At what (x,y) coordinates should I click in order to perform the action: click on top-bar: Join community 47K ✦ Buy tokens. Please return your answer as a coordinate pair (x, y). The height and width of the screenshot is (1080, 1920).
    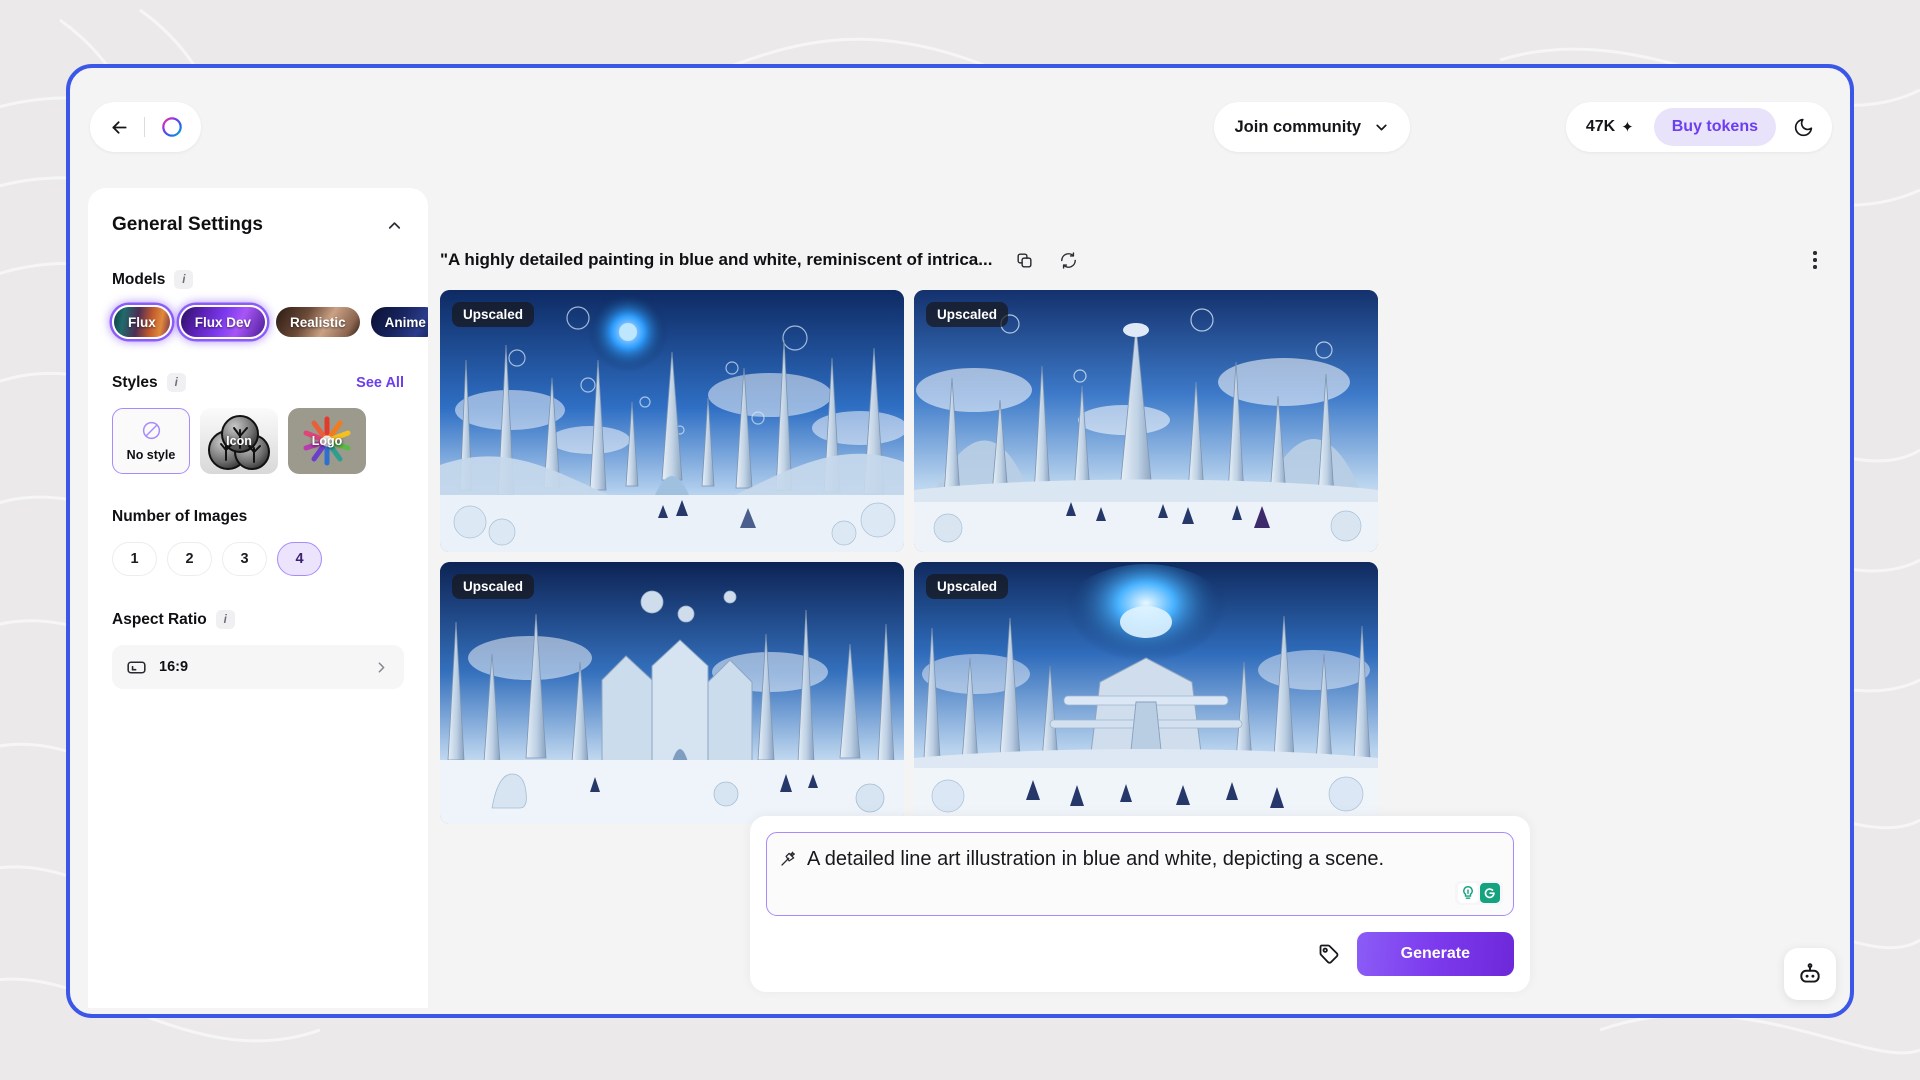
    Looking at the image, I should click on (960, 120).